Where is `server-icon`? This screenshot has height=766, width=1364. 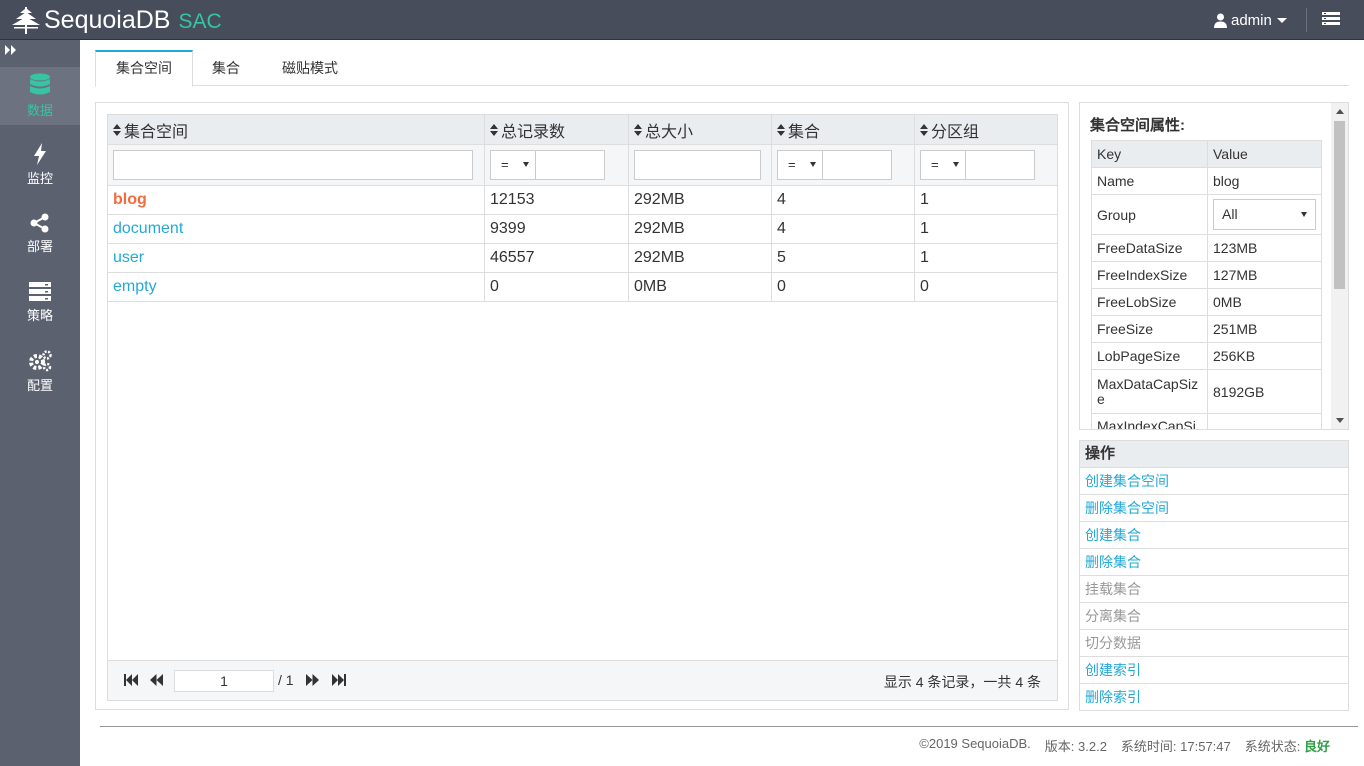
server-icon is located at coordinates (40, 291).